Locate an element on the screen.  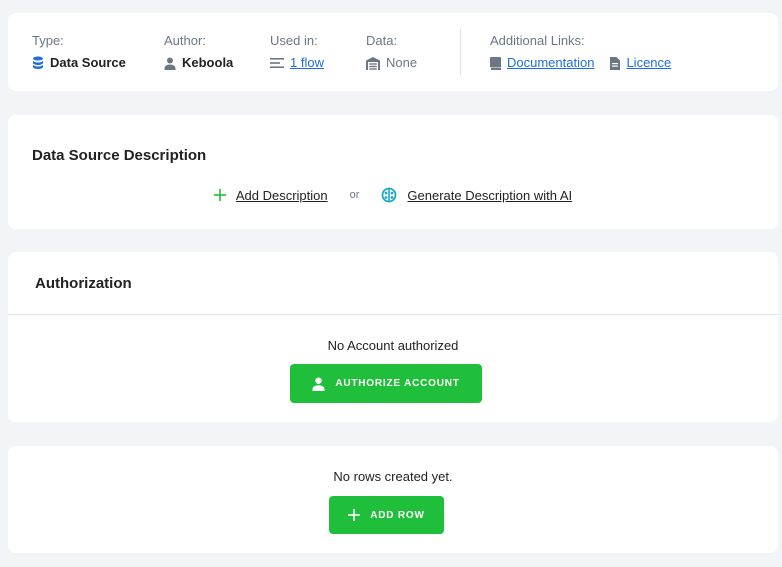
type-section: Type: Data Source is located at coordinates (79, 52).